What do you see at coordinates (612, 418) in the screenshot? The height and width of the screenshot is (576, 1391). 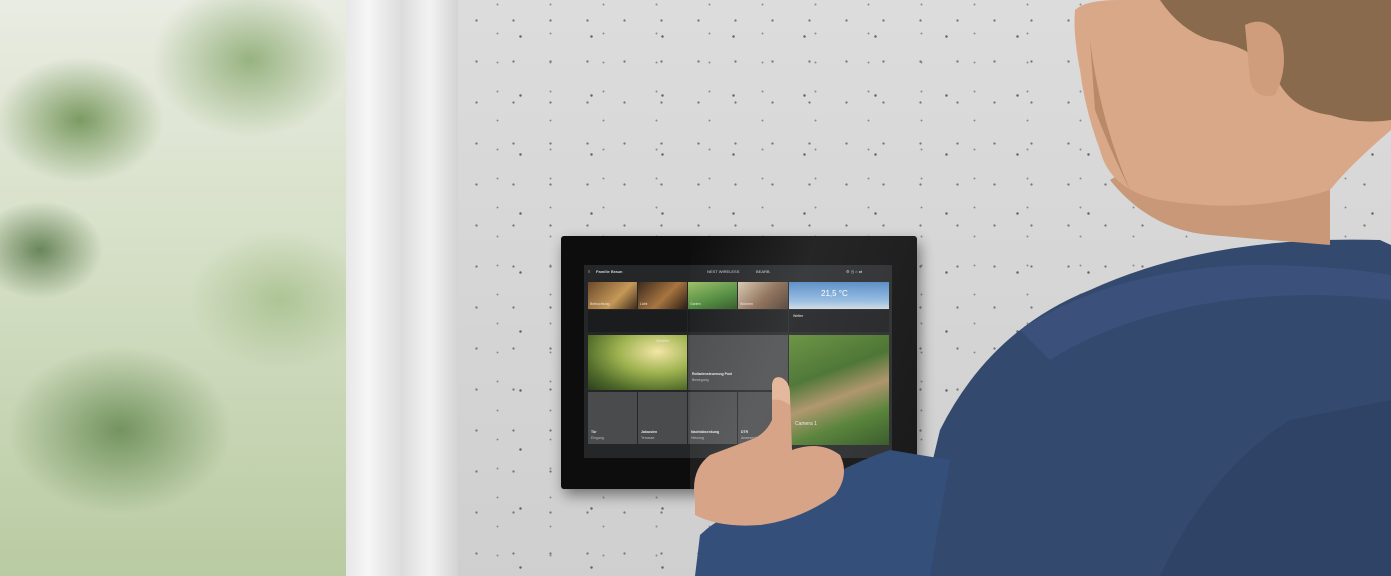 I see `control-tile-door: Tür Eingang` at bounding box center [612, 418].